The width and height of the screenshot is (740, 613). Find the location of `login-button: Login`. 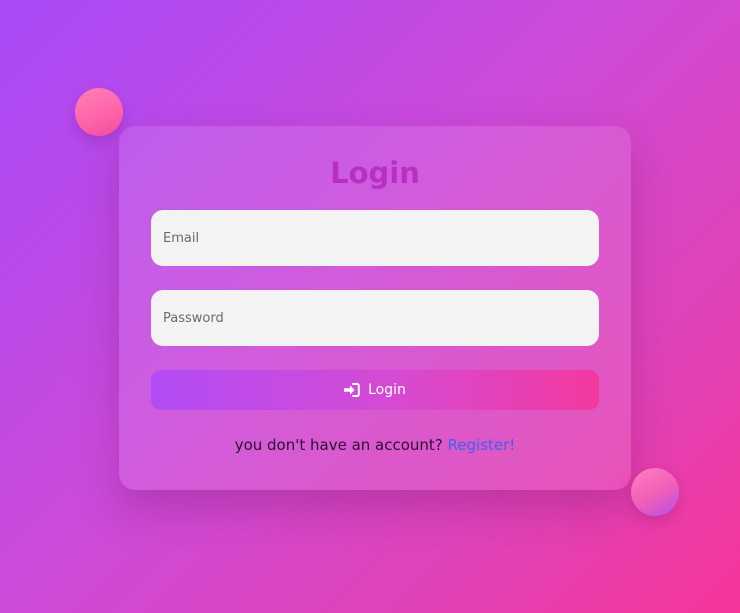

login-button: Login is located at coordinates (375, 390).